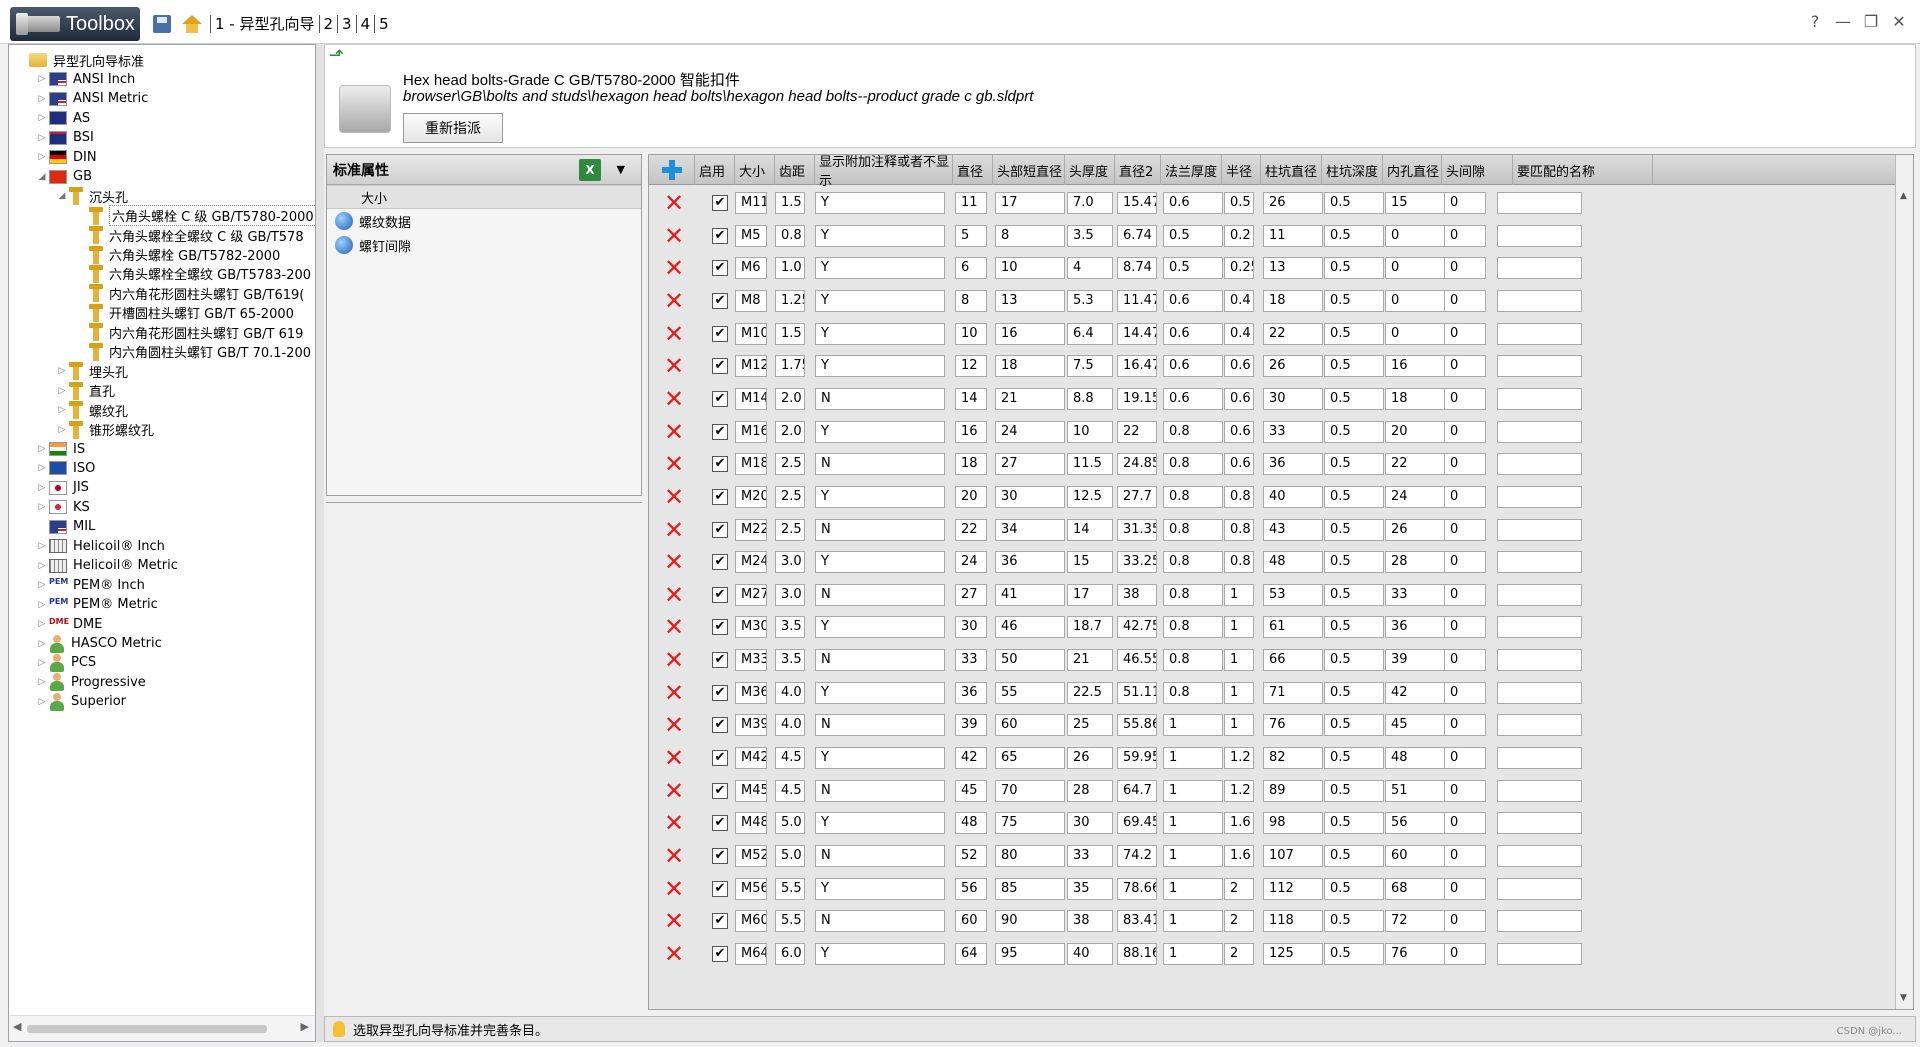 Image resolution: width=1920 pixels, height=1047 pixels. What do you see at coordinates (1293, 203) in the screenshot?
I see `table-cell-input: 26` at bounding box center [1293, 203].